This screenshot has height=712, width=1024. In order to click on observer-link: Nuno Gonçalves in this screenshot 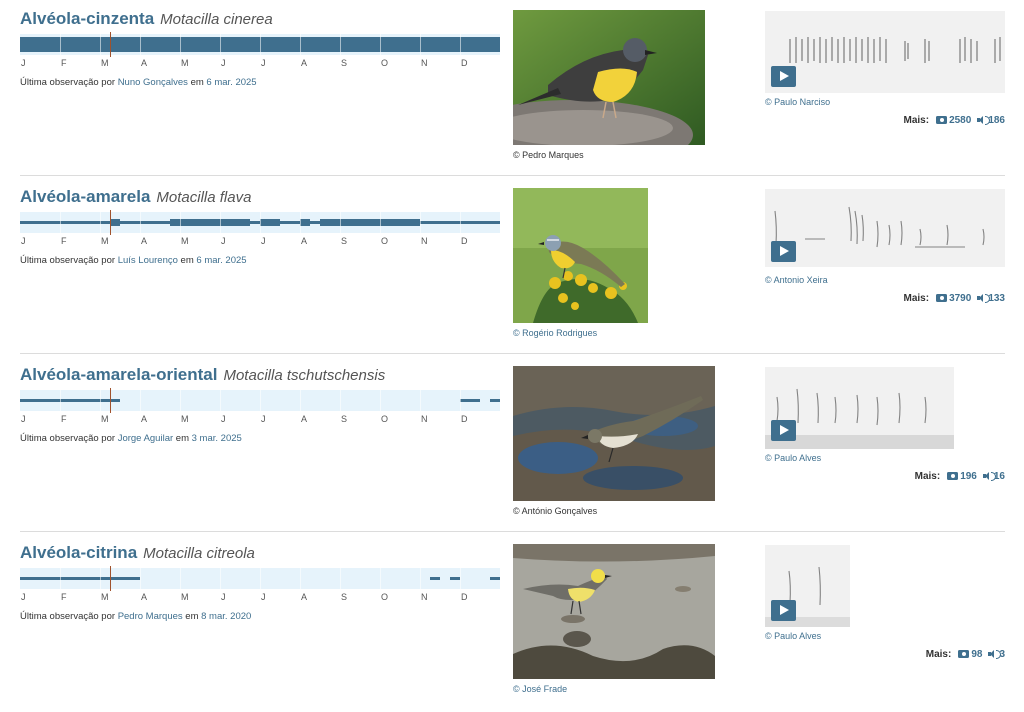, I will do `click(153, 82)`.